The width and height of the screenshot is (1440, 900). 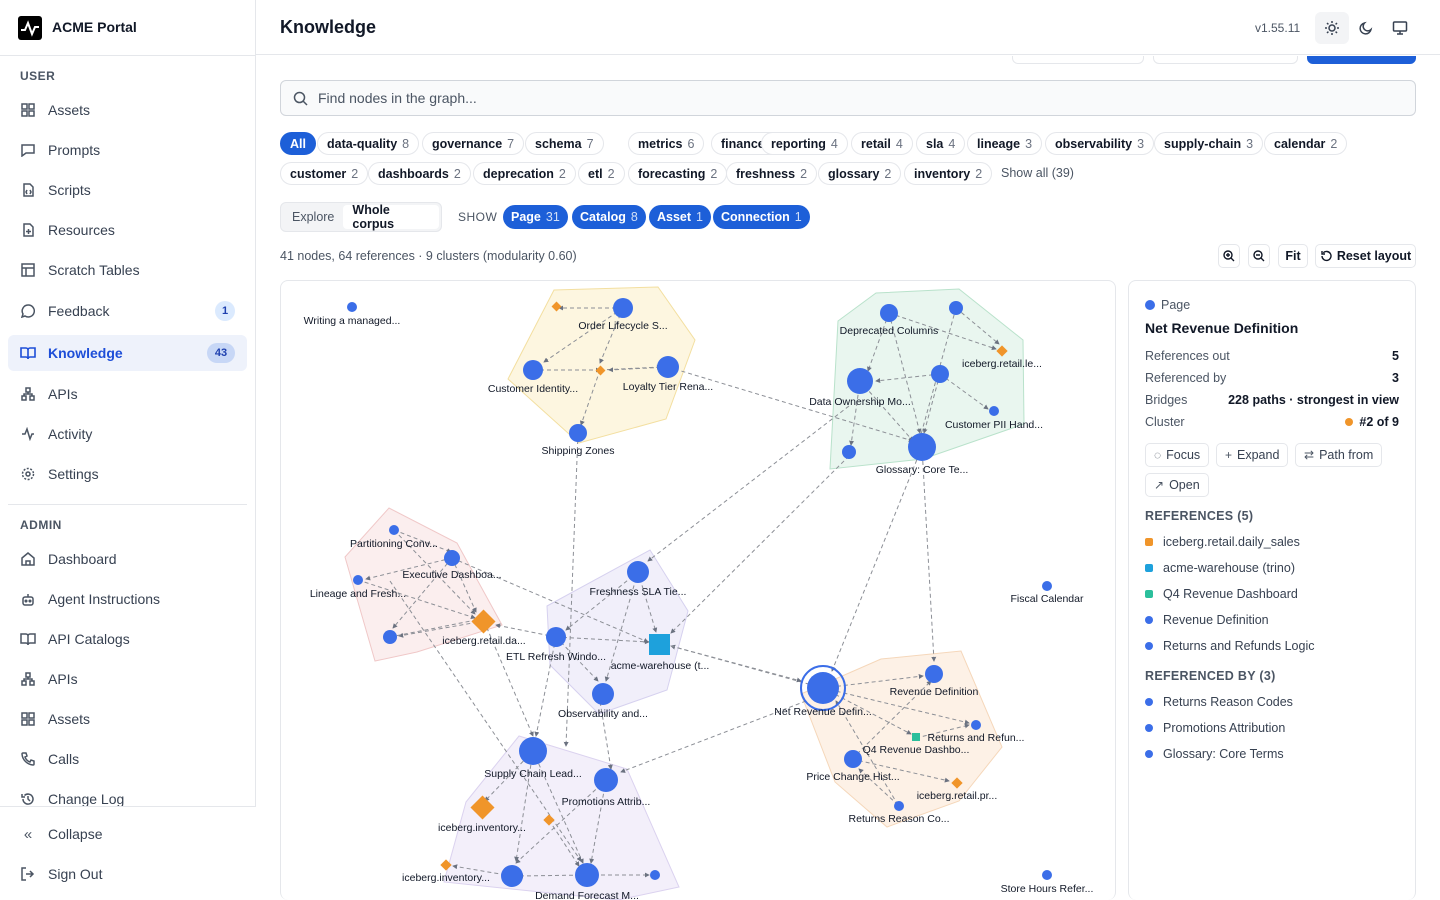 I want to click on path-from-button: ⇄ Path from, so click(x=1339, y=455).